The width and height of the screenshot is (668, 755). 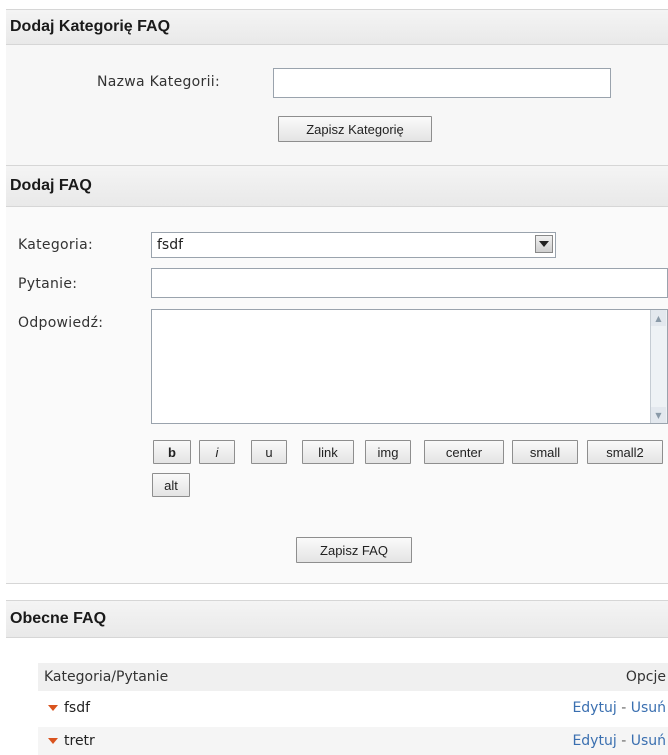 I want to click on faq-question-label: Pytanie:, so click(x=48, y=284).